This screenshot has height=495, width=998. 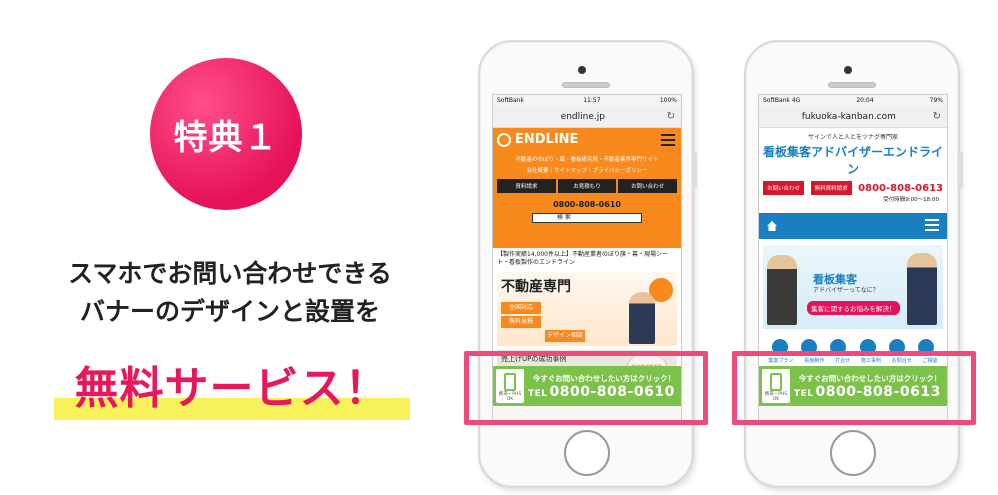 What do you see at coordinates (536, 287) in the screenshot?
I see `hero-title: 不動産専門` at bounding box center [536, 287].